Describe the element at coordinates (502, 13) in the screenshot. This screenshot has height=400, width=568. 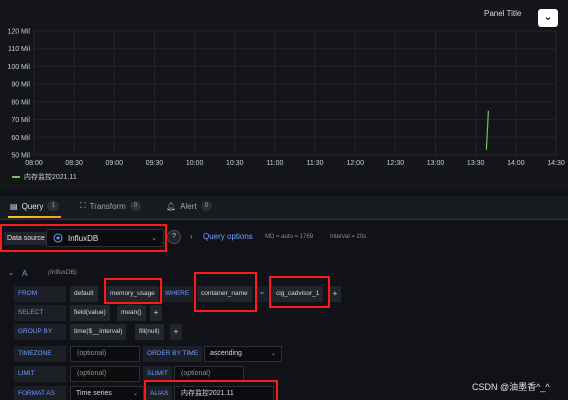
I see `panel-title: Panel Title` at that location.